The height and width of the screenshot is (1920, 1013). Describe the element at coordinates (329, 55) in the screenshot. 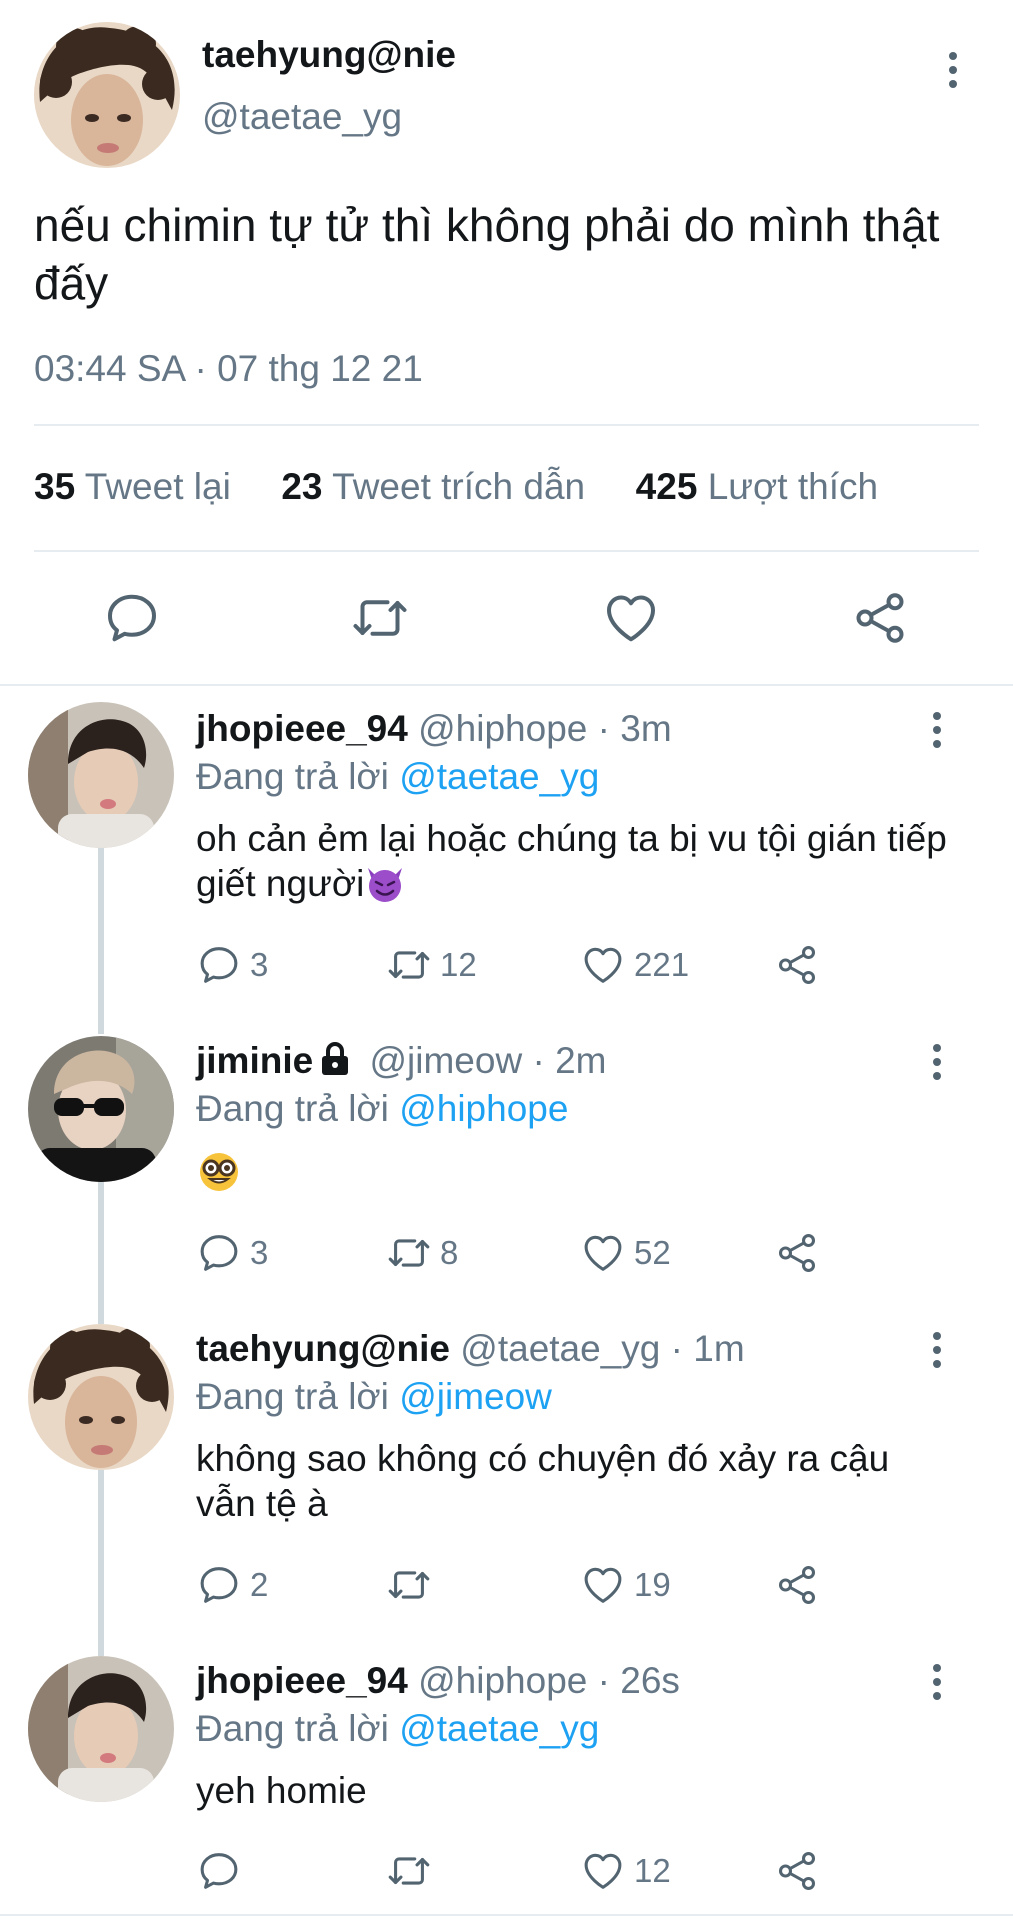

I see `author-display-name: taehyung@nie` at that location.